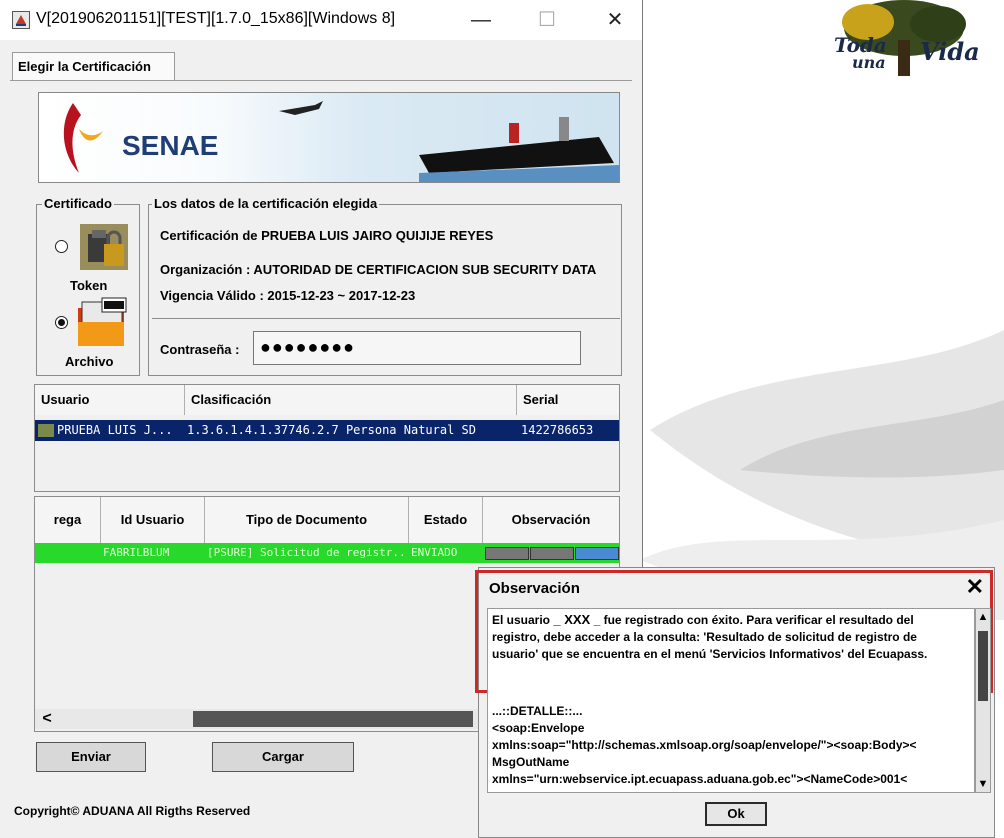 This screenshot has height=838, width=1004. I want to click on scroll-up-icon: ▲, so click(983, 617).